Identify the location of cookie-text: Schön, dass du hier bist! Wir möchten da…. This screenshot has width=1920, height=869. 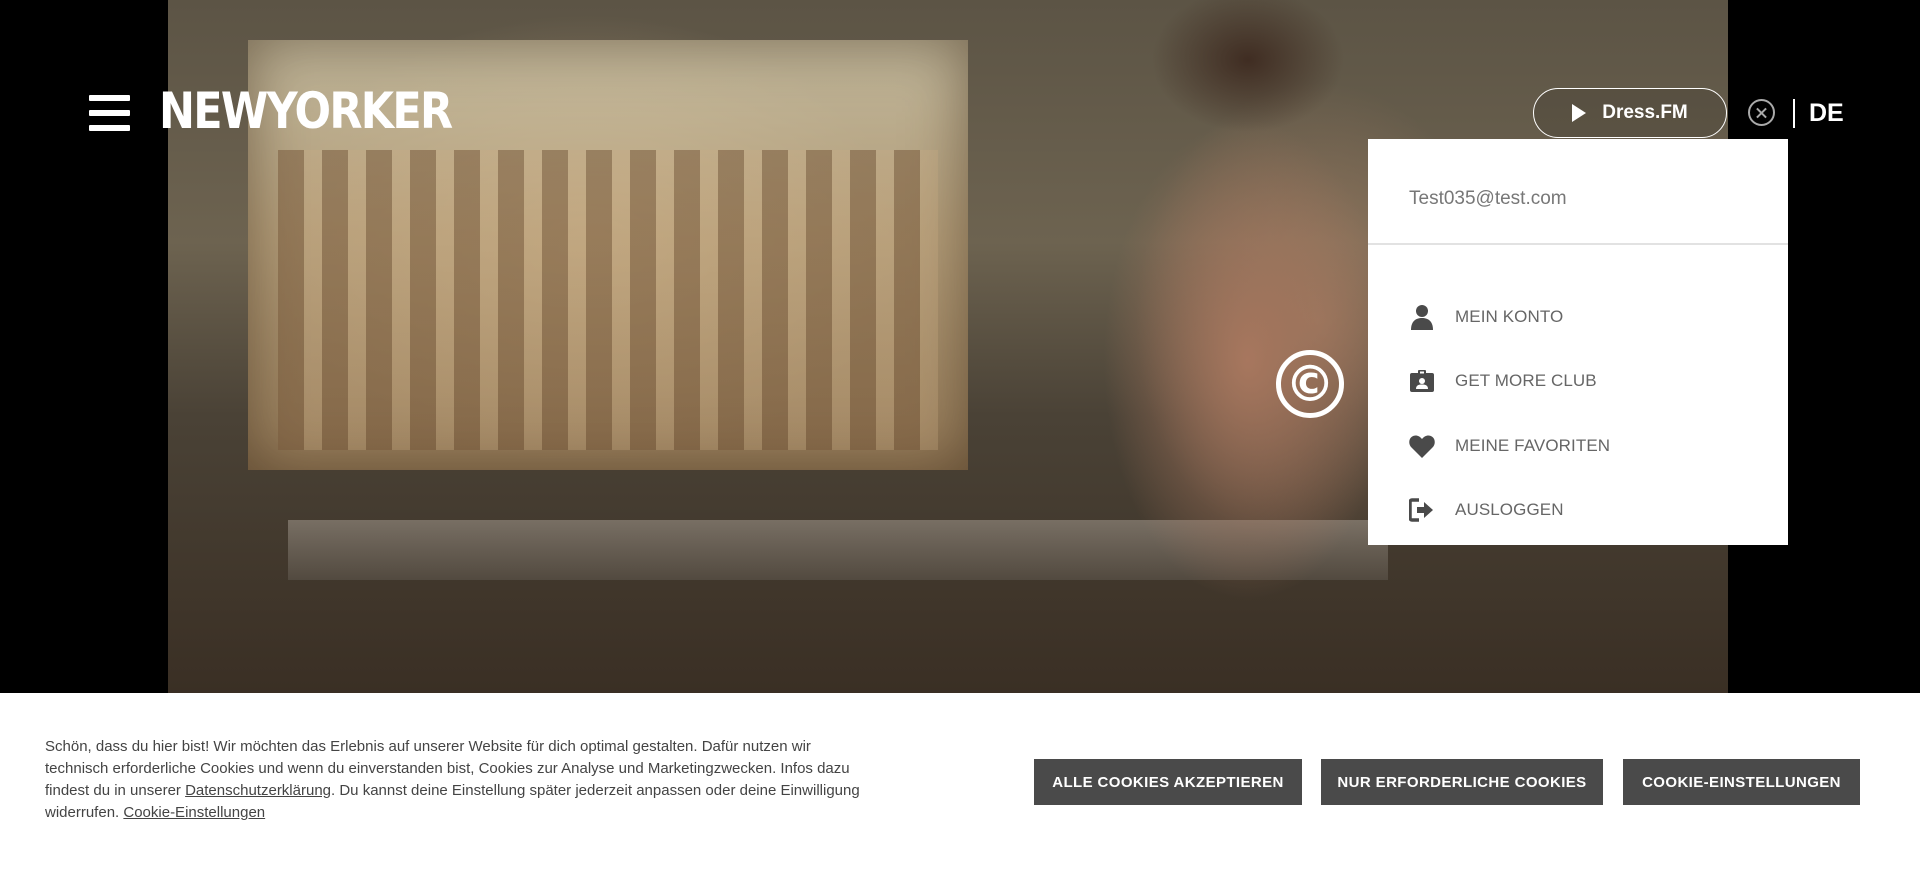
(452, 779).